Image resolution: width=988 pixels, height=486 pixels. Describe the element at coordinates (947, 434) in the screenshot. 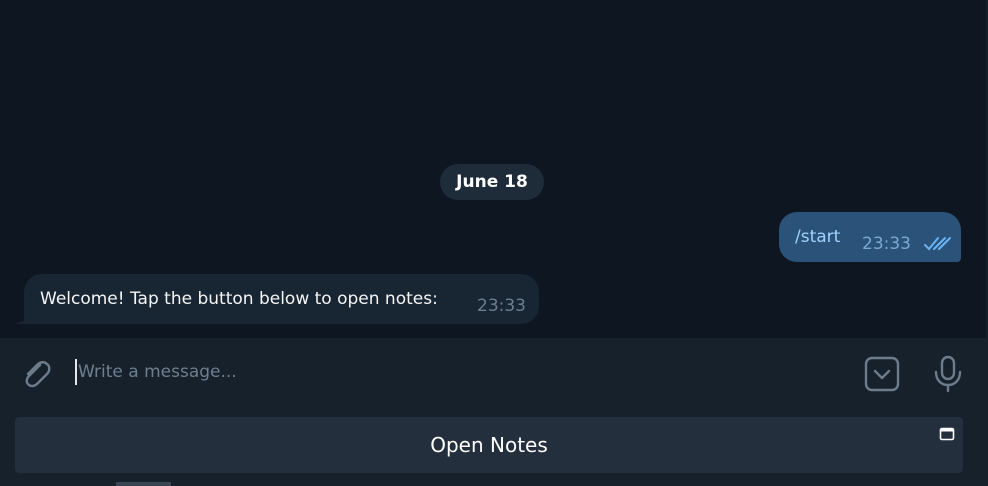

I see `window-icon` at that location.